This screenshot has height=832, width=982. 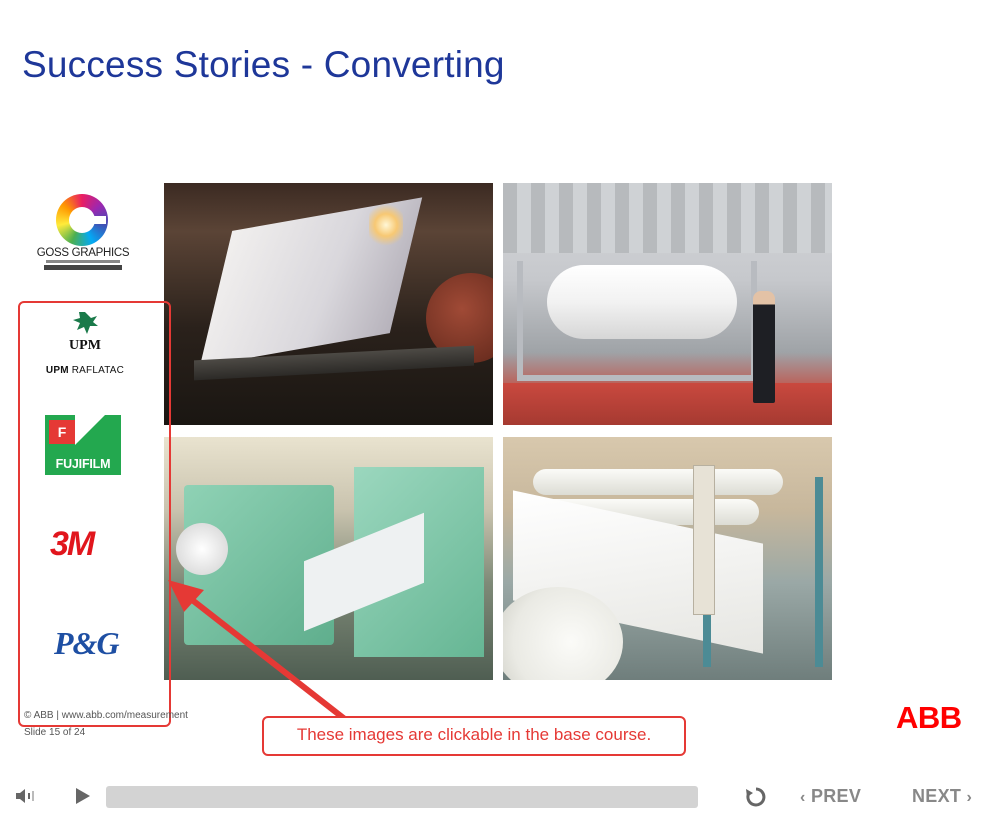 What do you see at coordinates (667, 558) in the screenshot?
I see `film-rolls-photo` at bounding box center [667, 558].